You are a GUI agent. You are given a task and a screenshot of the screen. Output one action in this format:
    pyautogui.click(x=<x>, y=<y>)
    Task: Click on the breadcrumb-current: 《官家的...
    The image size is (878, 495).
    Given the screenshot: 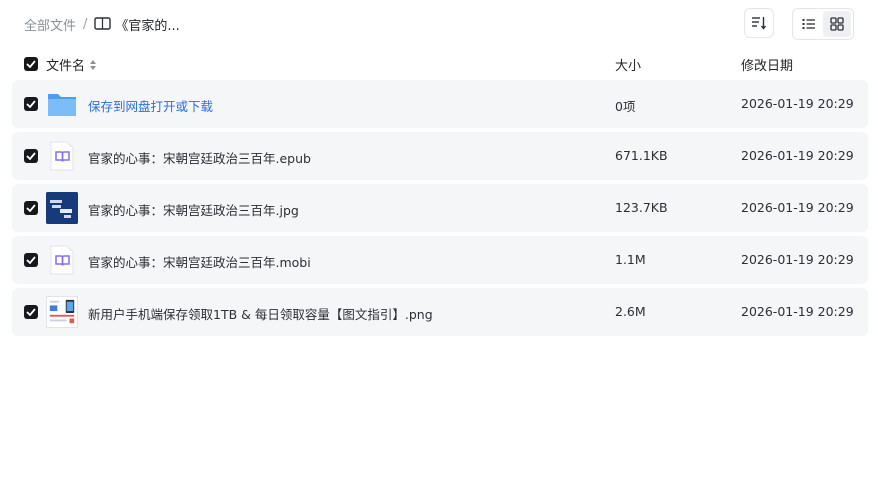 What is the action you would take?
    pyautogui.click(x=147, y=26)
    